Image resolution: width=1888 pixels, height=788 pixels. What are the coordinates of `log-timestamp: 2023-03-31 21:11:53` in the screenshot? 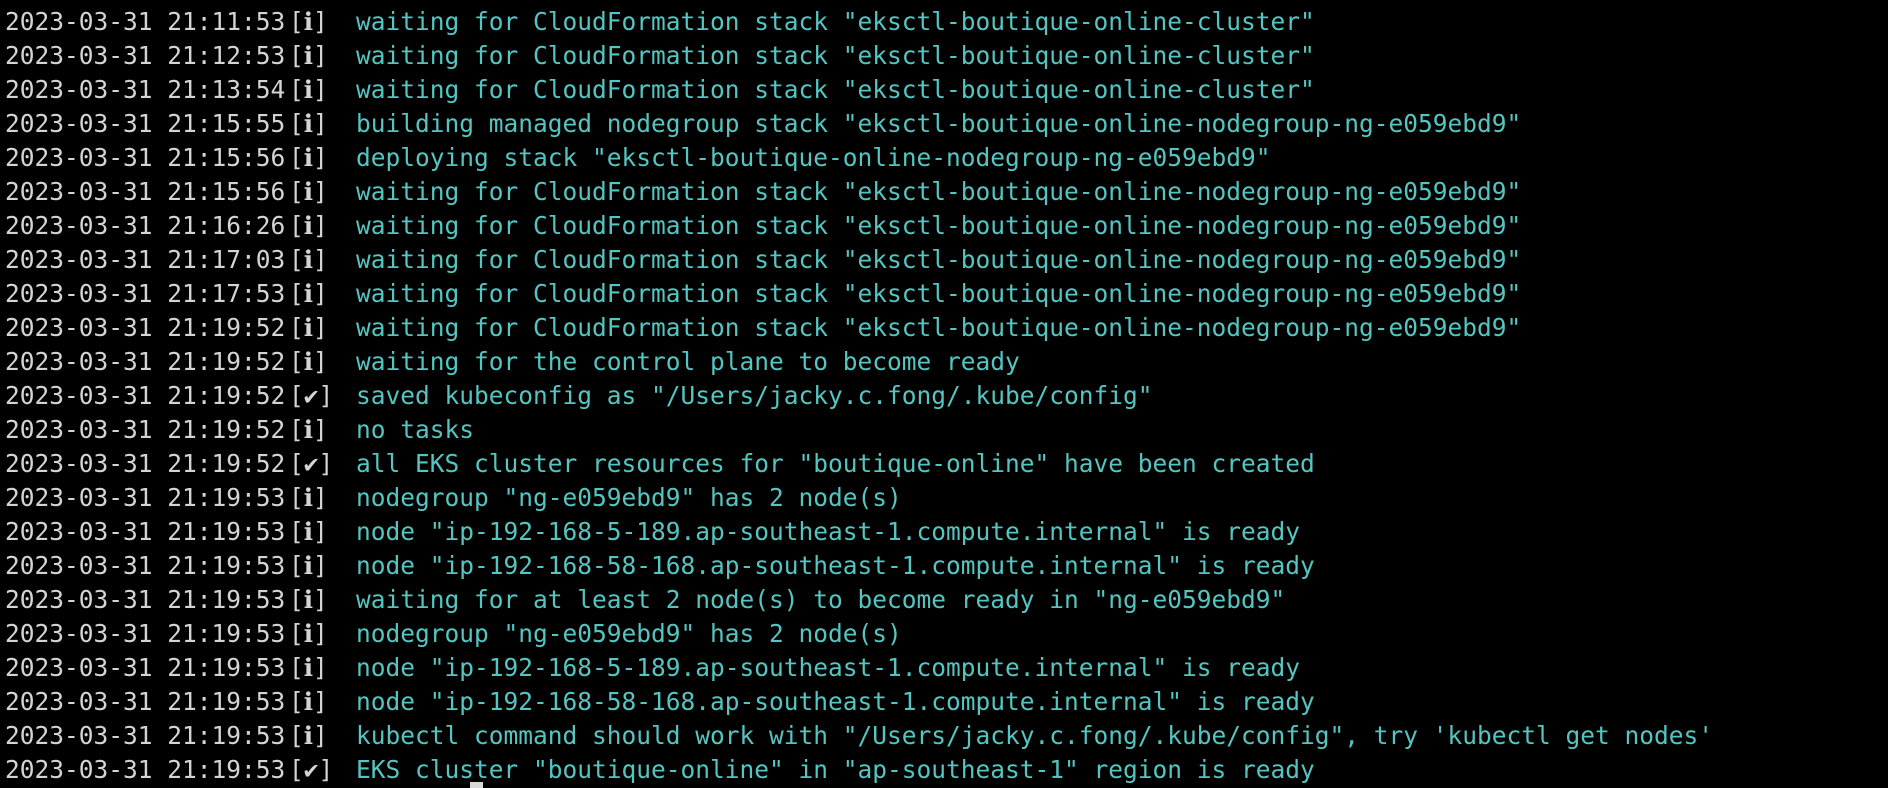 It's located at (145, 21).